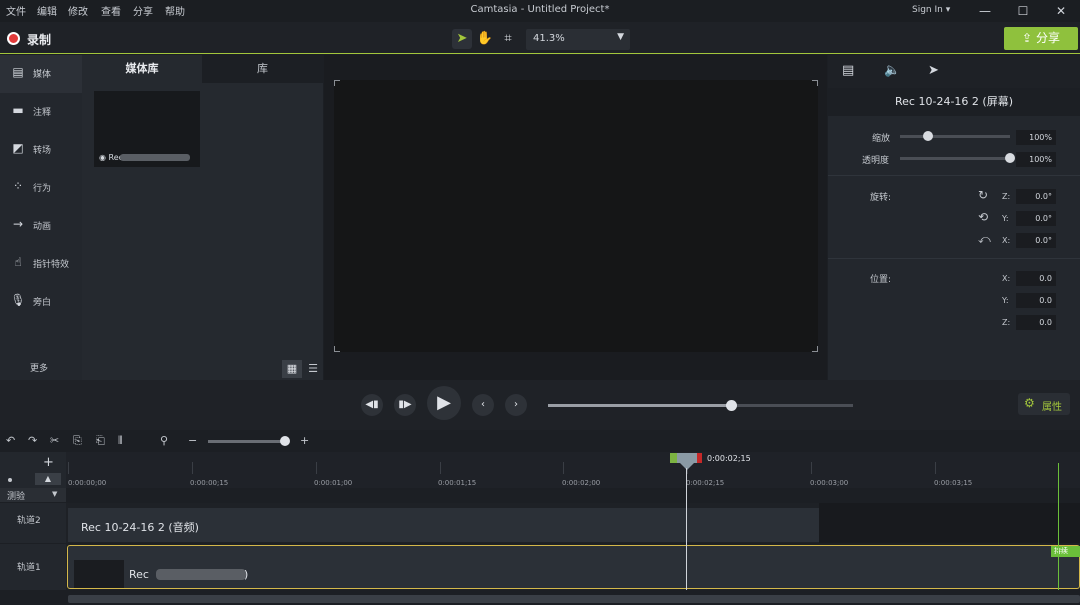 Image resolution: width=1080 pixels, height=605 pixels. I want to click on redacted-filename, so click(201, 574).